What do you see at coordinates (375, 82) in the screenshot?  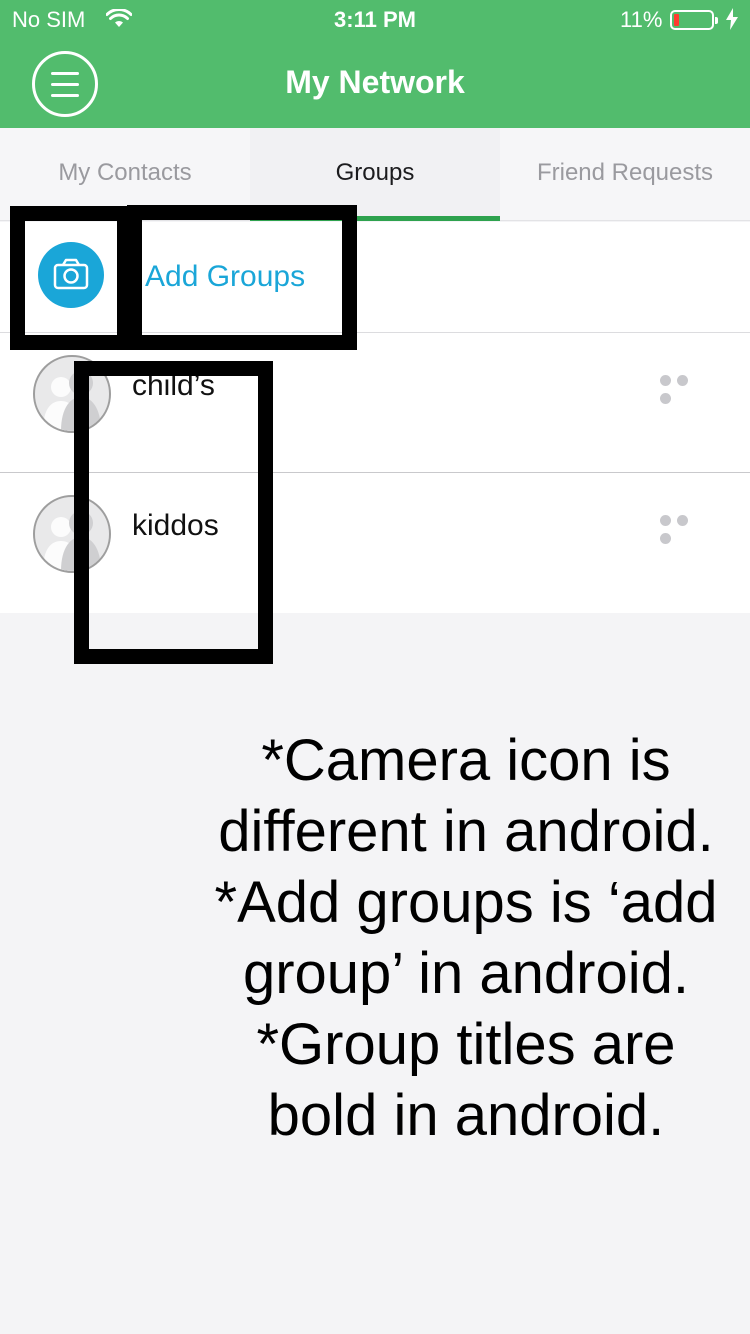 I see `page-title: My Network` at bounding box center [375, 82].